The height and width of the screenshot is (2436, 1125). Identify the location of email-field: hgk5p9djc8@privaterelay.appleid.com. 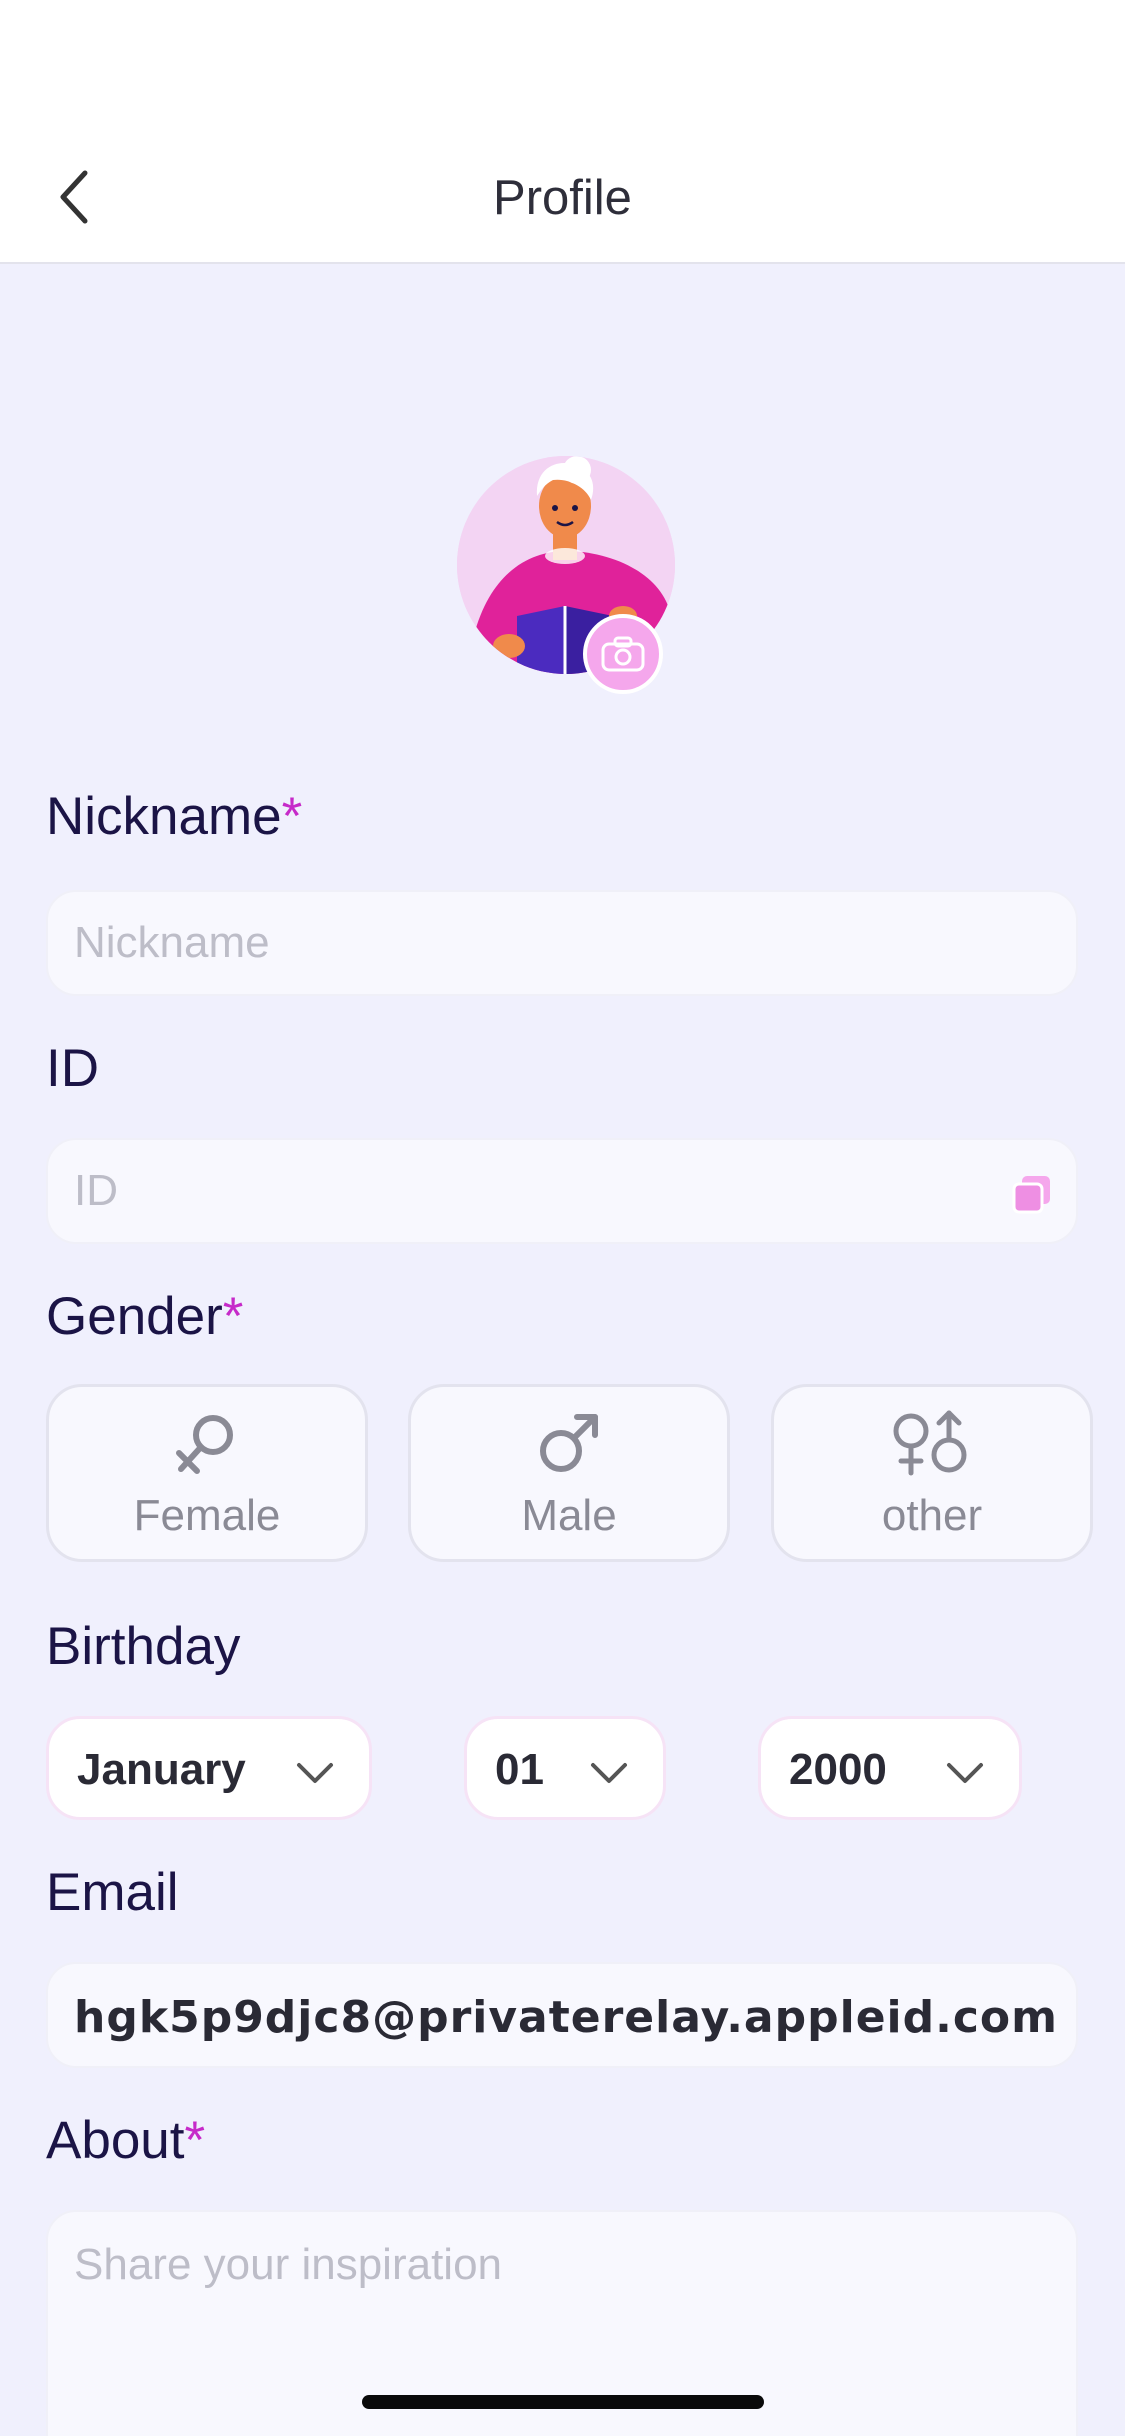
(562, 2015).